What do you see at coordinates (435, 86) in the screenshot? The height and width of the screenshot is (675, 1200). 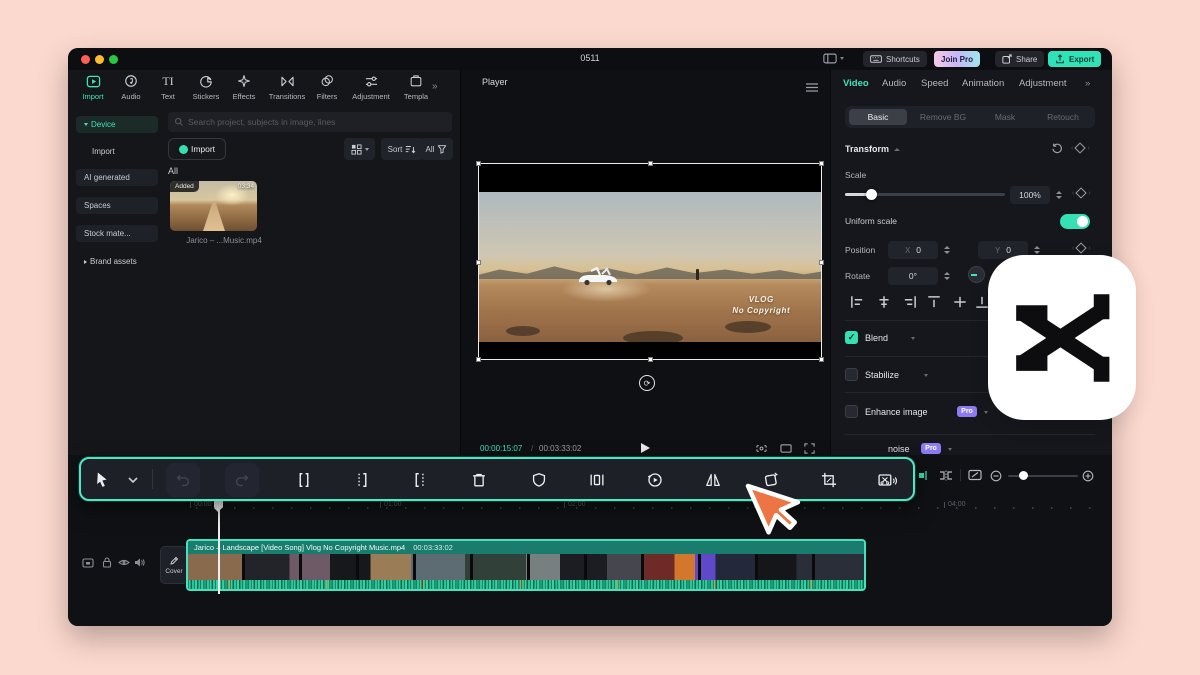 I see `more-tabs-chevron: »` at bounding box center [435, 86].